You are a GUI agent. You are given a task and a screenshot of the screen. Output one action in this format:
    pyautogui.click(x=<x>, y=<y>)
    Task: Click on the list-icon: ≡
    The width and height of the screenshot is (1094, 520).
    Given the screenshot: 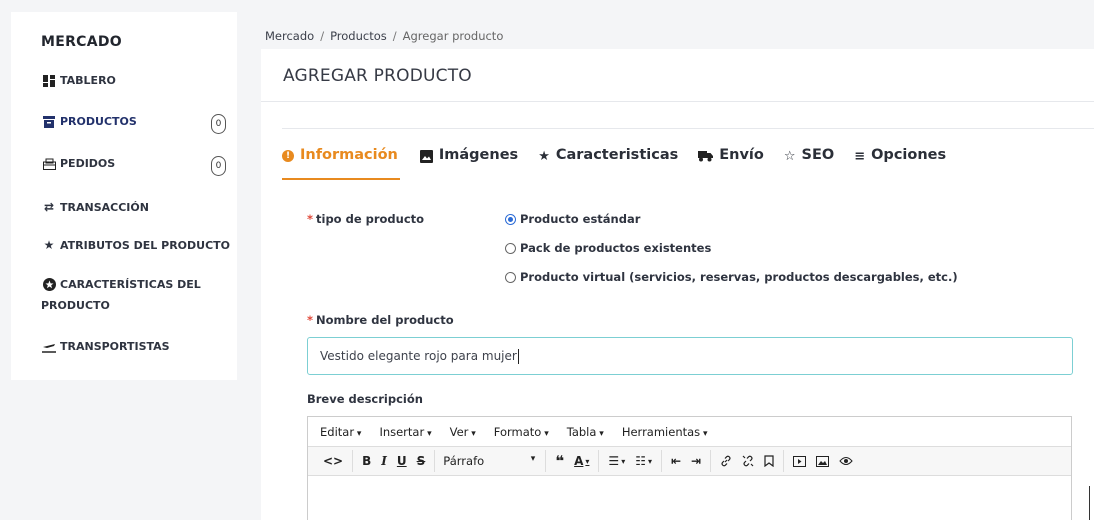 What is the action you would take?
    pyautogui.click(x=860, y=156)
    